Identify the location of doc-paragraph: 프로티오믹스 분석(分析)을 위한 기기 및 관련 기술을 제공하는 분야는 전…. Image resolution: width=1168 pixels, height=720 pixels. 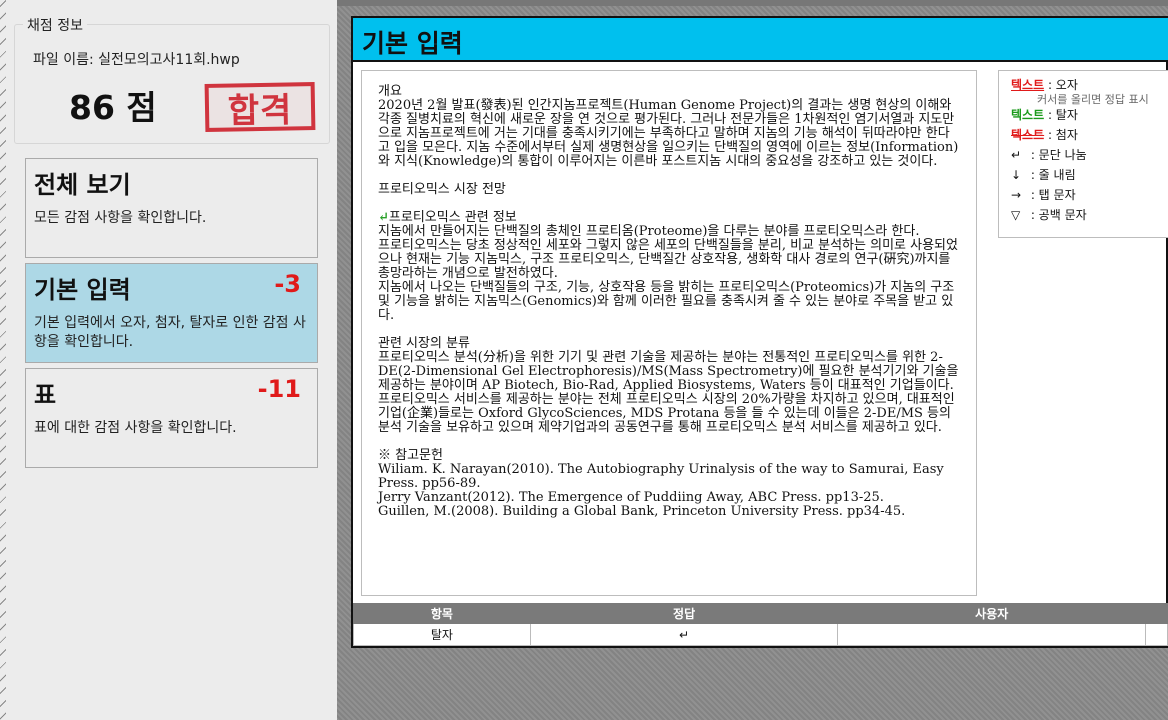
(668, 371).